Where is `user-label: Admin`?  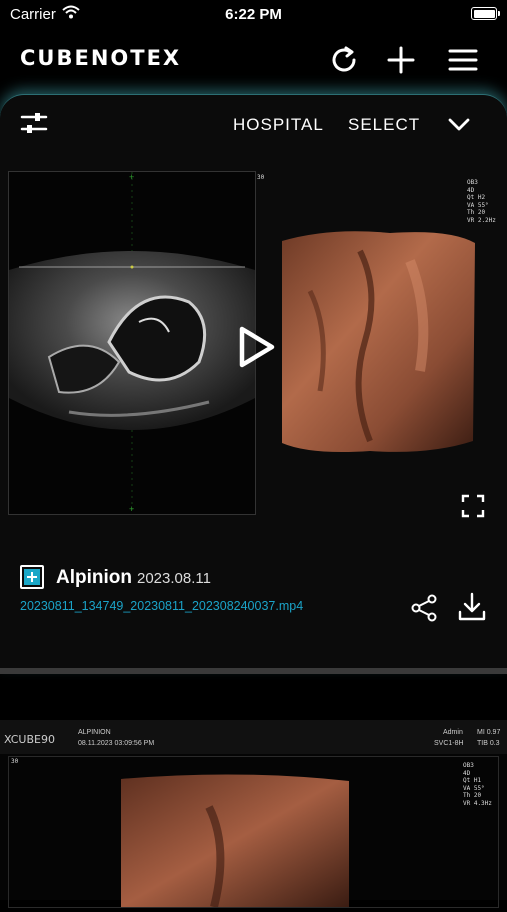 user-label: Admin is located at coordinates (453, 732).